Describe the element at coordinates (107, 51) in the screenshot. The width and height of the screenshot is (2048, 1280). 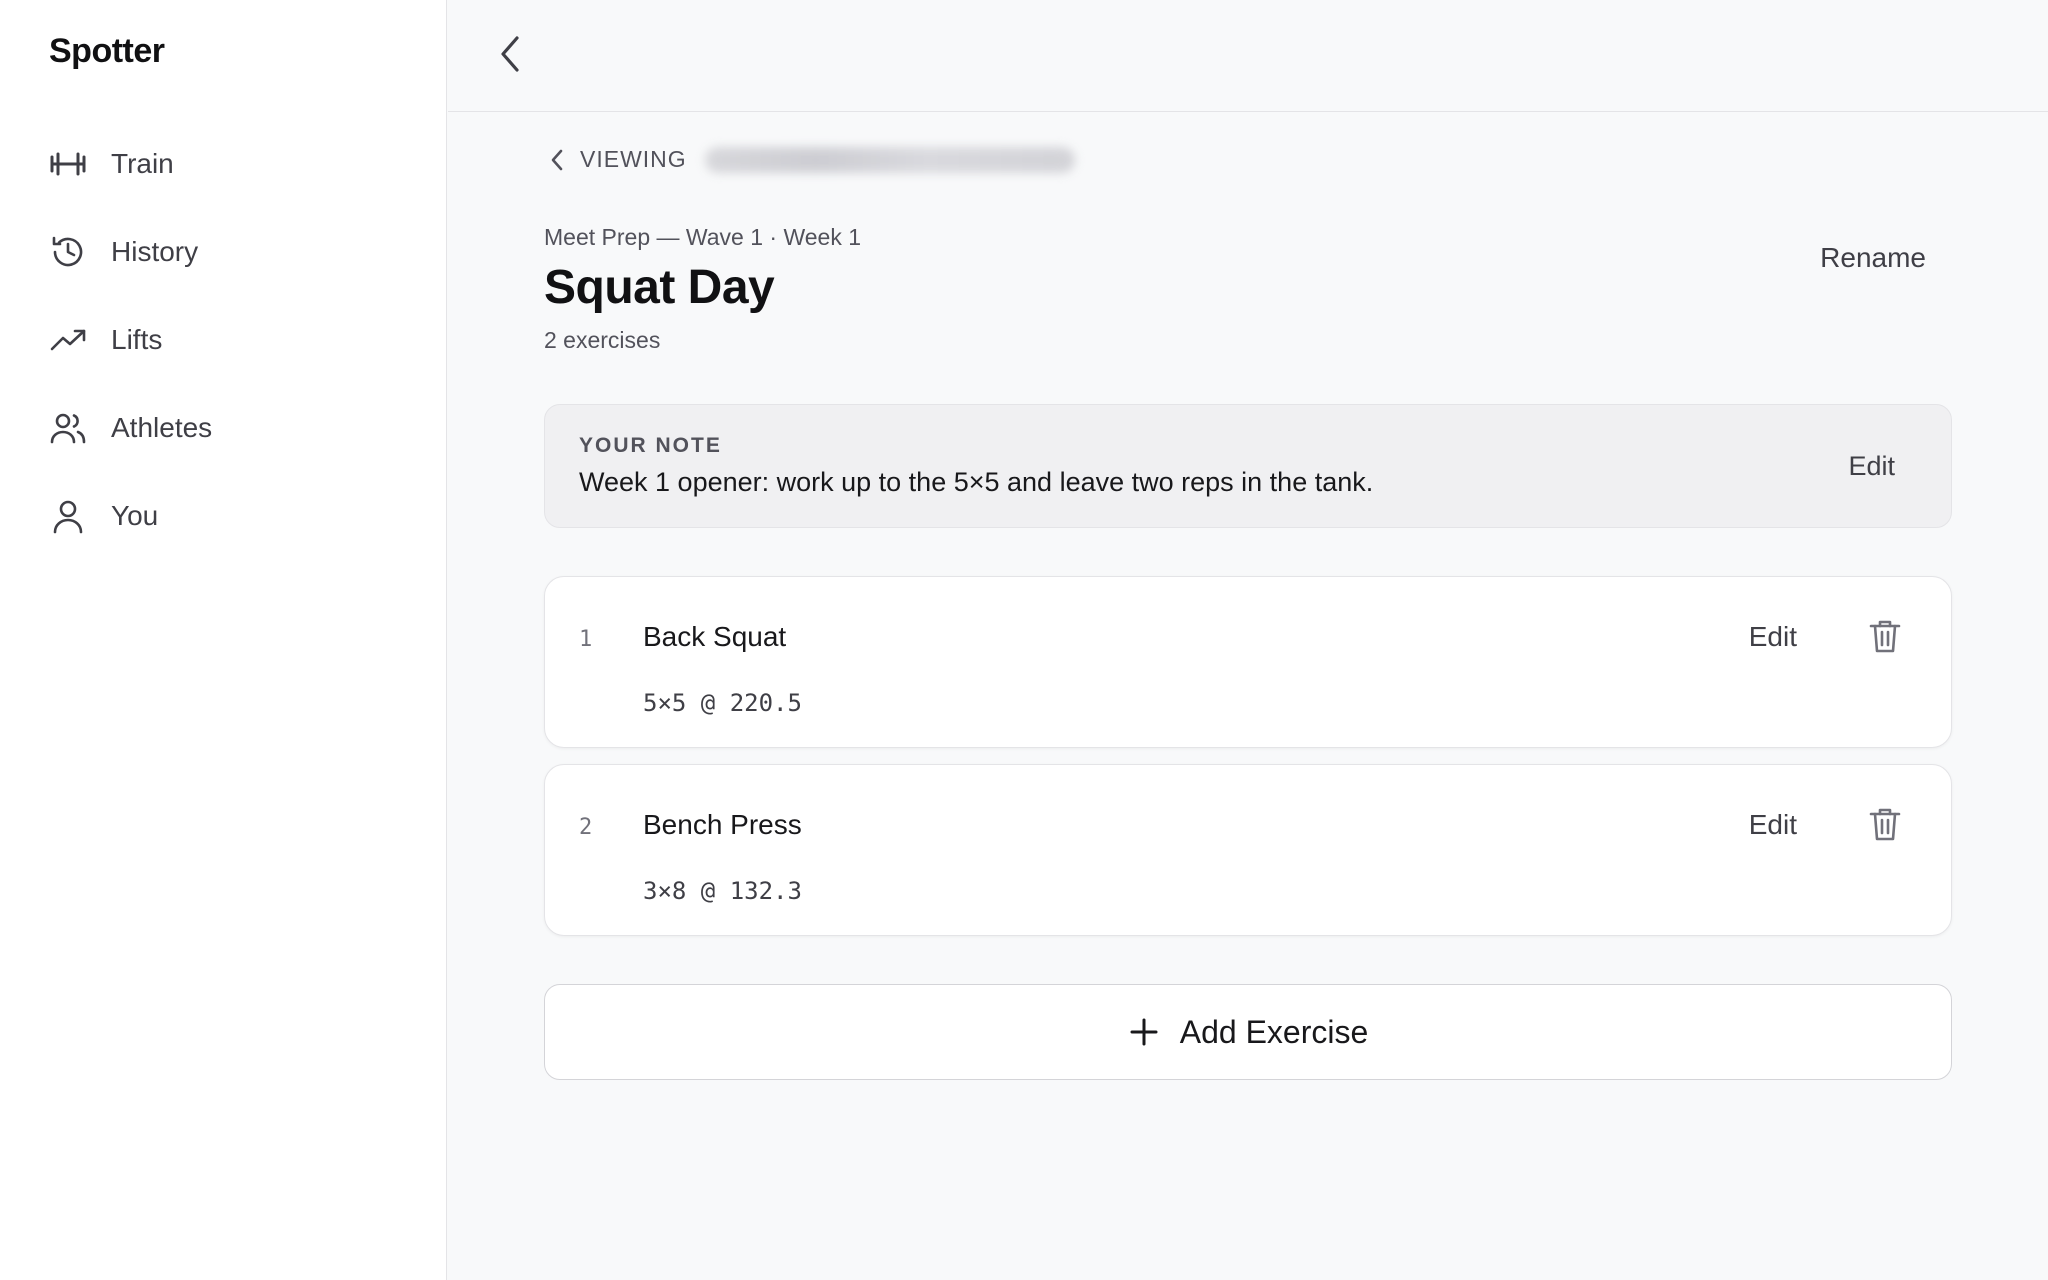
I see `brand-logo: Spotter` at that location.